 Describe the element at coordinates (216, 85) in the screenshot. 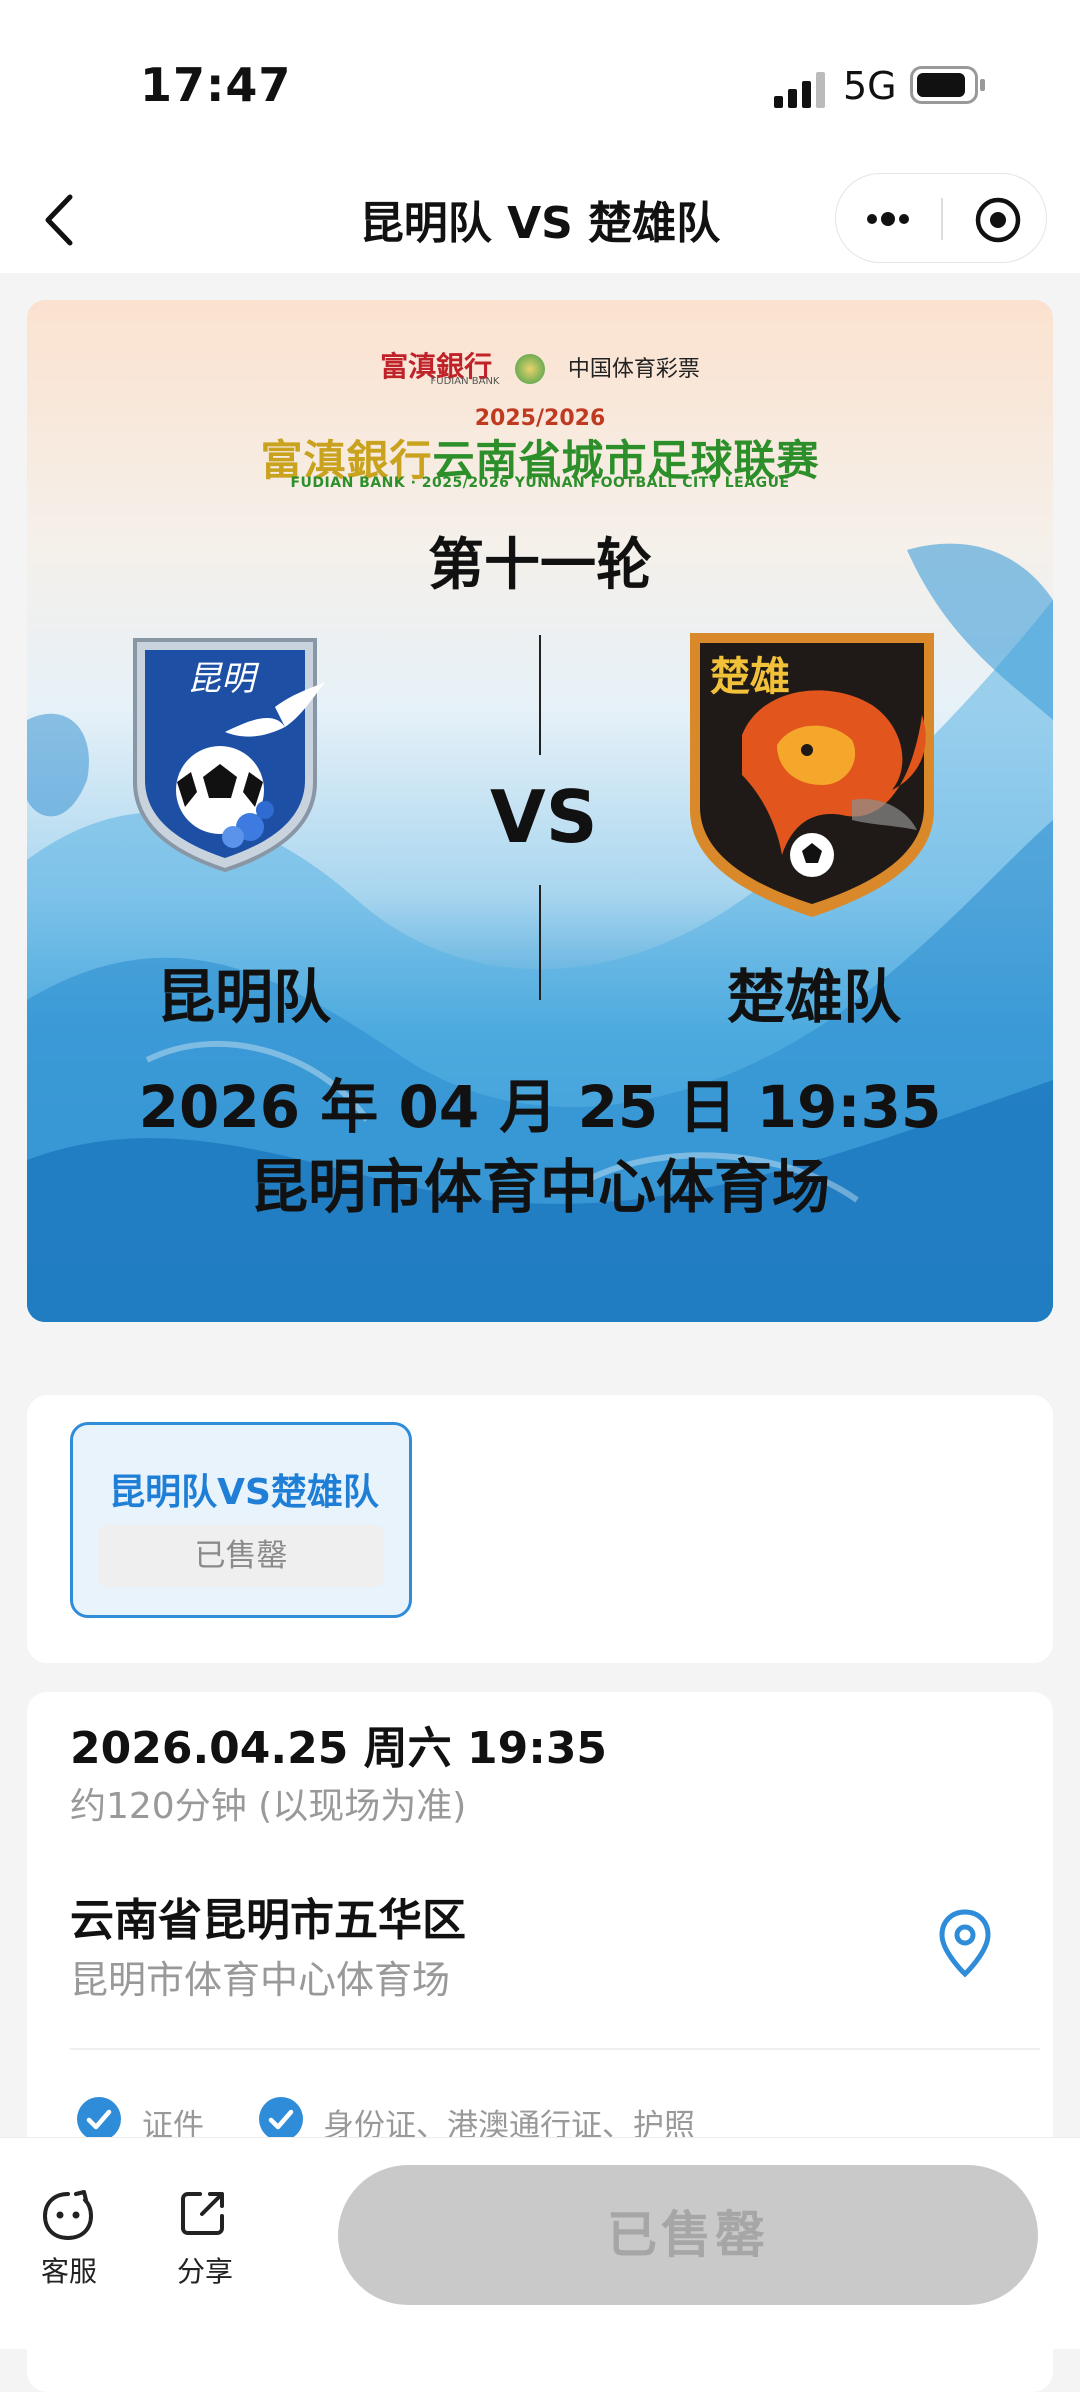

I see `status-time: 17:47` at that location.